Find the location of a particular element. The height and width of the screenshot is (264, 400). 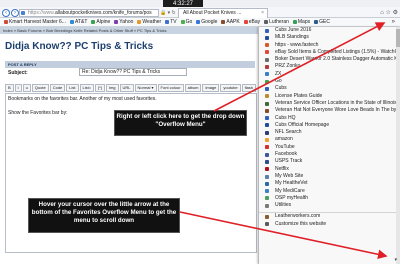

forward-icon: › is located at coordinates (15, 13).